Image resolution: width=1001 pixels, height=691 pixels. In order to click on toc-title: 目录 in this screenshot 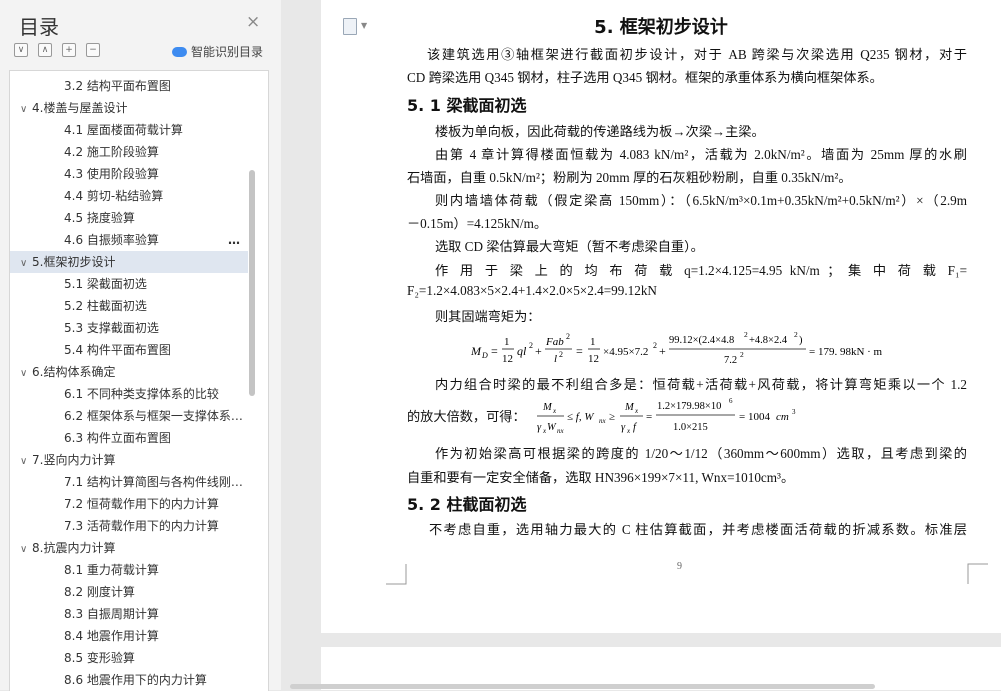, I will do `click(39, 27)`.